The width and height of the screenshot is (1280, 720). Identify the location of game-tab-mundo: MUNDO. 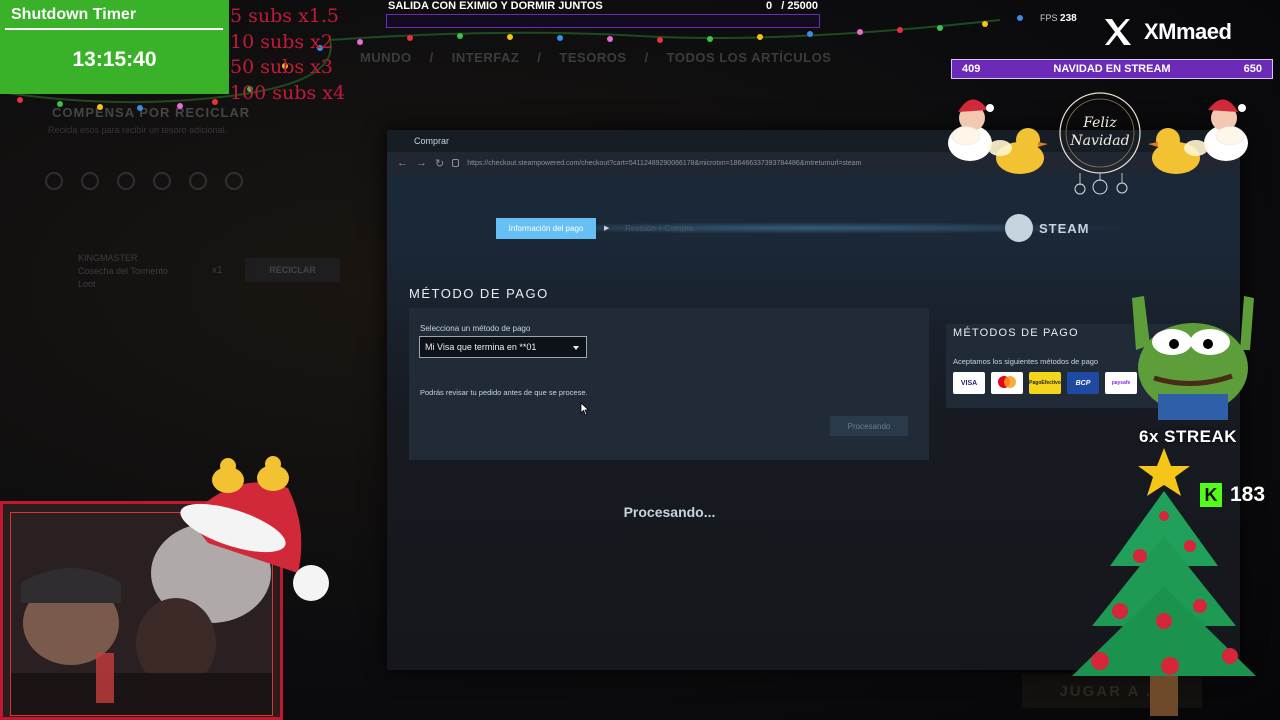
(386, 57).